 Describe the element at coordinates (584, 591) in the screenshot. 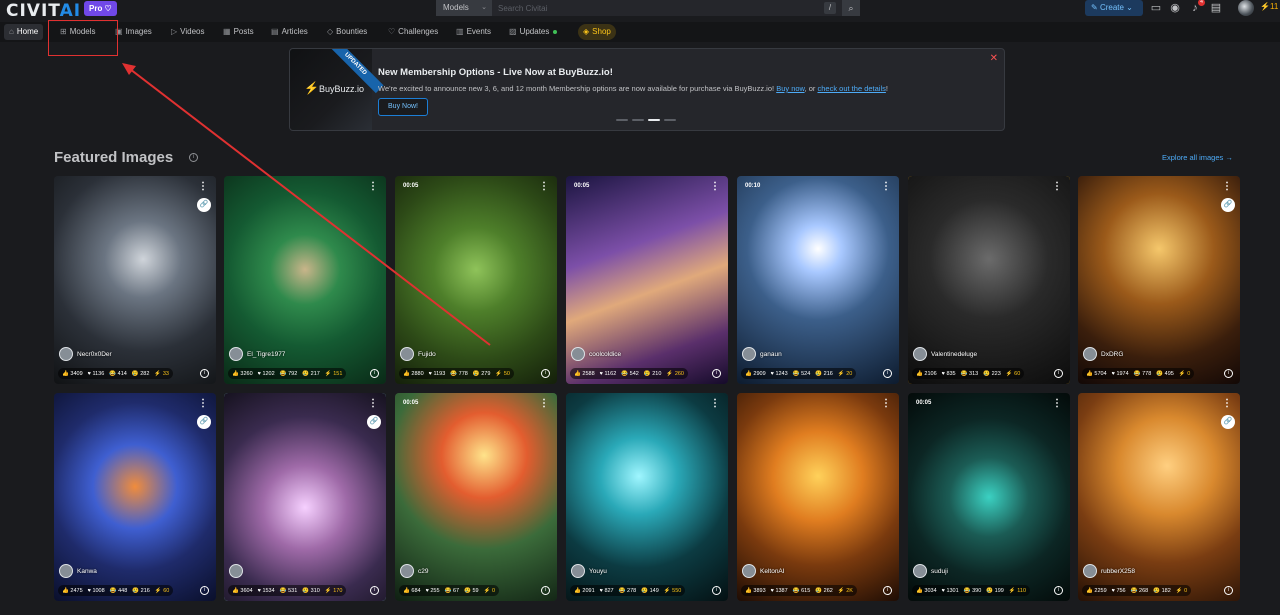

I see `reaction-thumbs-up: 👍 2091` at that location.